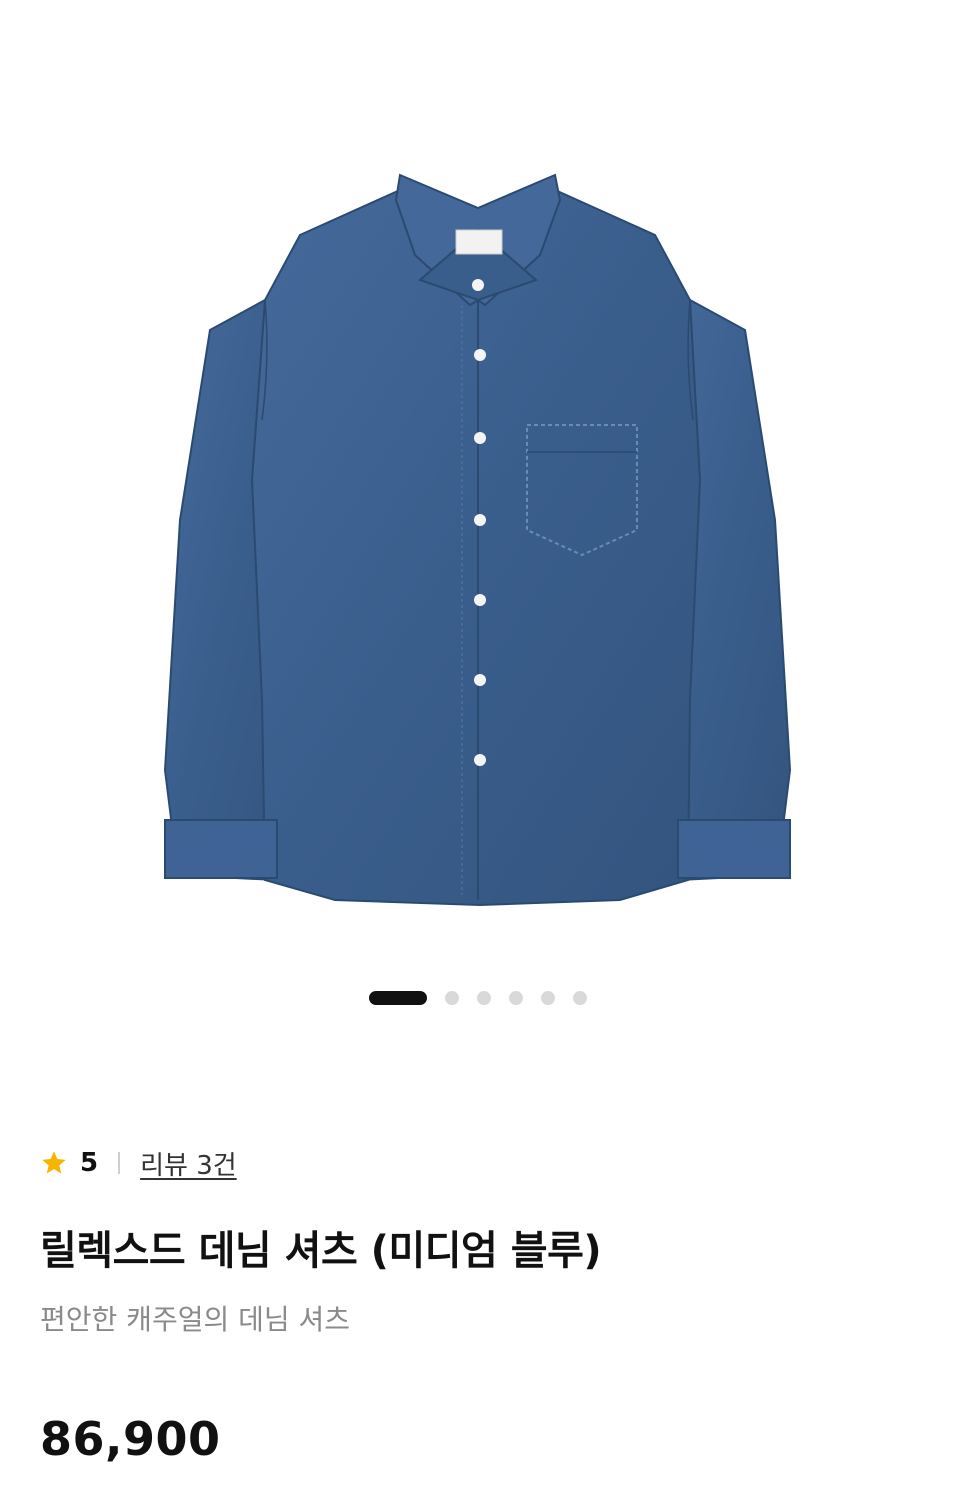 The width and height of the screenshot is (955, 1500). Describe the element at coordinates (397, 998) in the screenshot. I see `pager-dot-active` at that location.